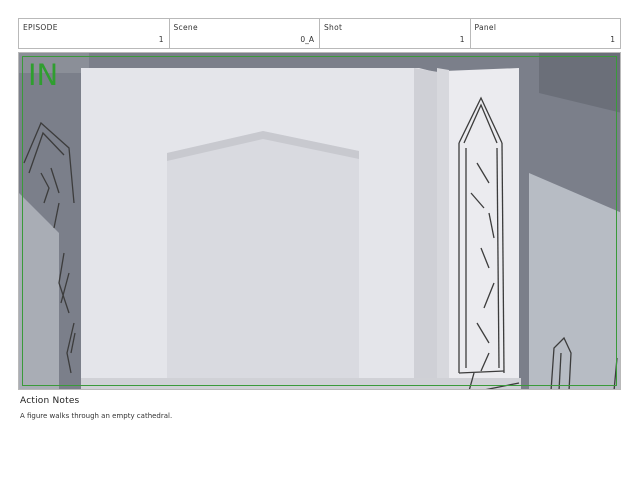 Image resolution: width=640 pixels, height=495 pixels. I want to click on scene-cell: Scene 0_A, so click(245, 33).